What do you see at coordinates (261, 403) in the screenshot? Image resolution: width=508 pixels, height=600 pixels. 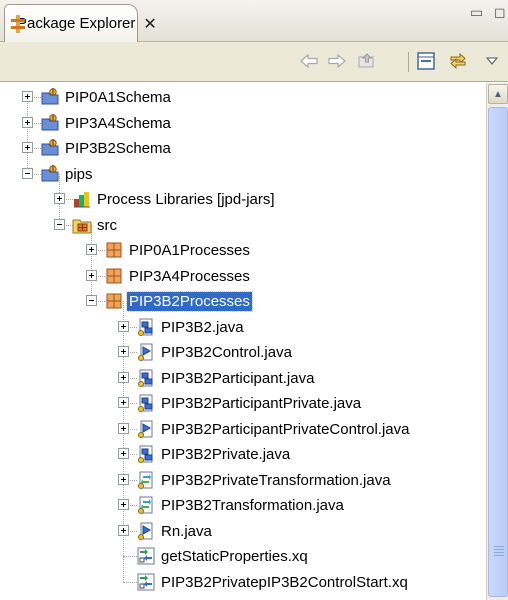 I see `tree-item-label: PIP3B2ParticipantPrivate.java` at bounding box center [261, 403].